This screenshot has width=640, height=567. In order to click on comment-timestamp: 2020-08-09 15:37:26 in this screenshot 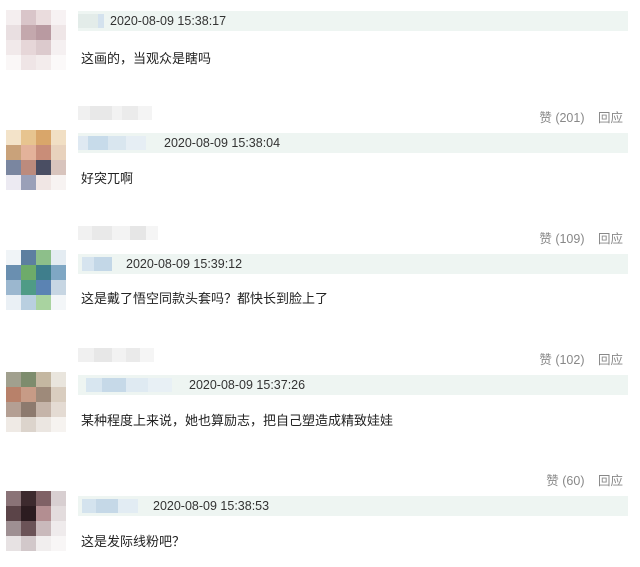, I will do `click(247, 385)`.